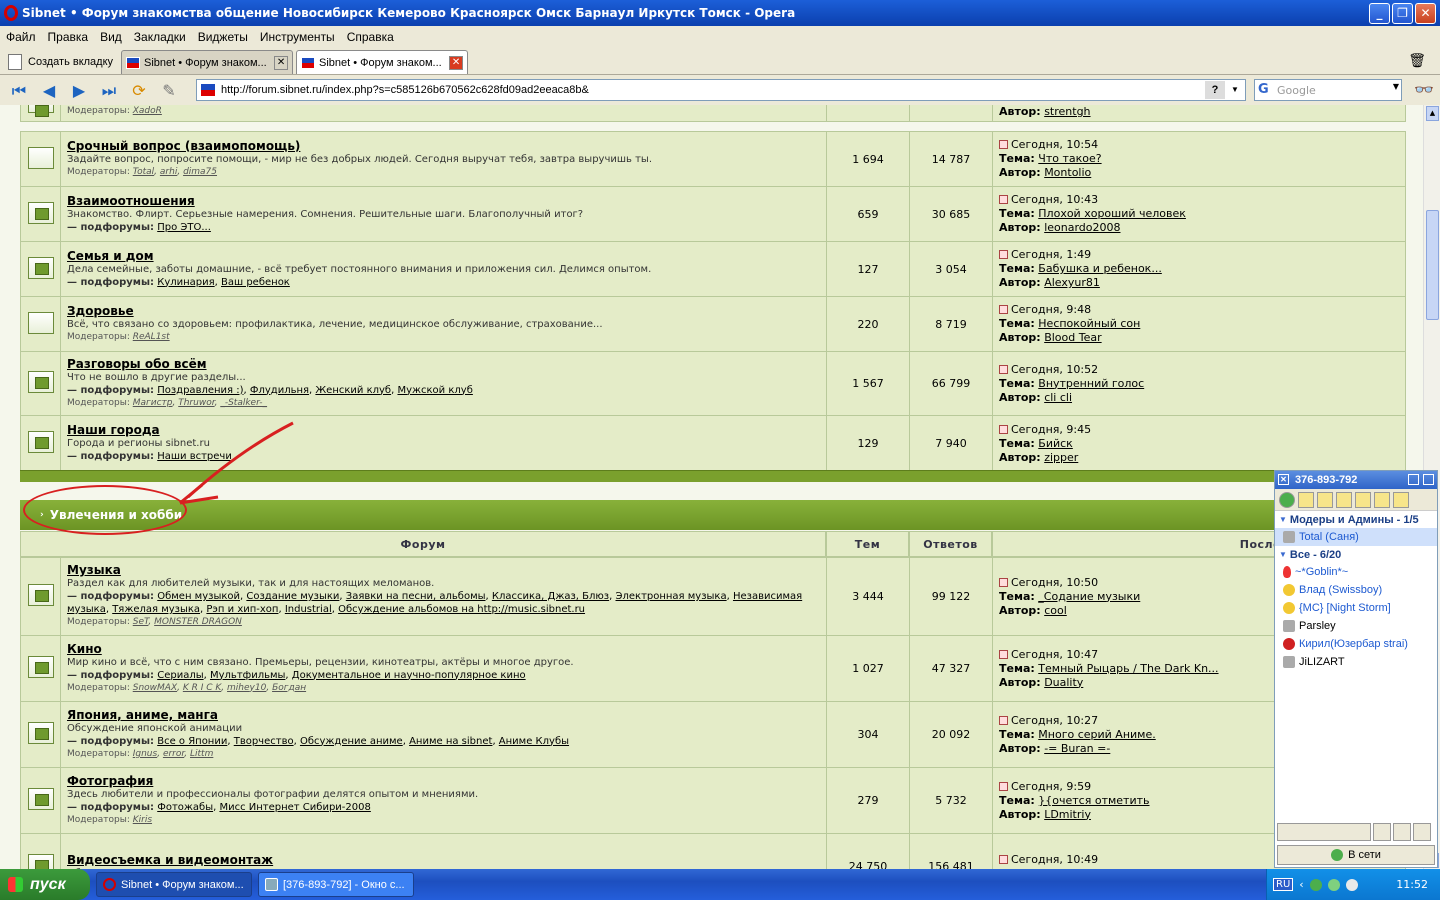 This screenshot has height=900, width=1440. Describe the element at coordinates (671, 596) in the screenshot. I see `subforum-link: Электронная музыка` at that location.